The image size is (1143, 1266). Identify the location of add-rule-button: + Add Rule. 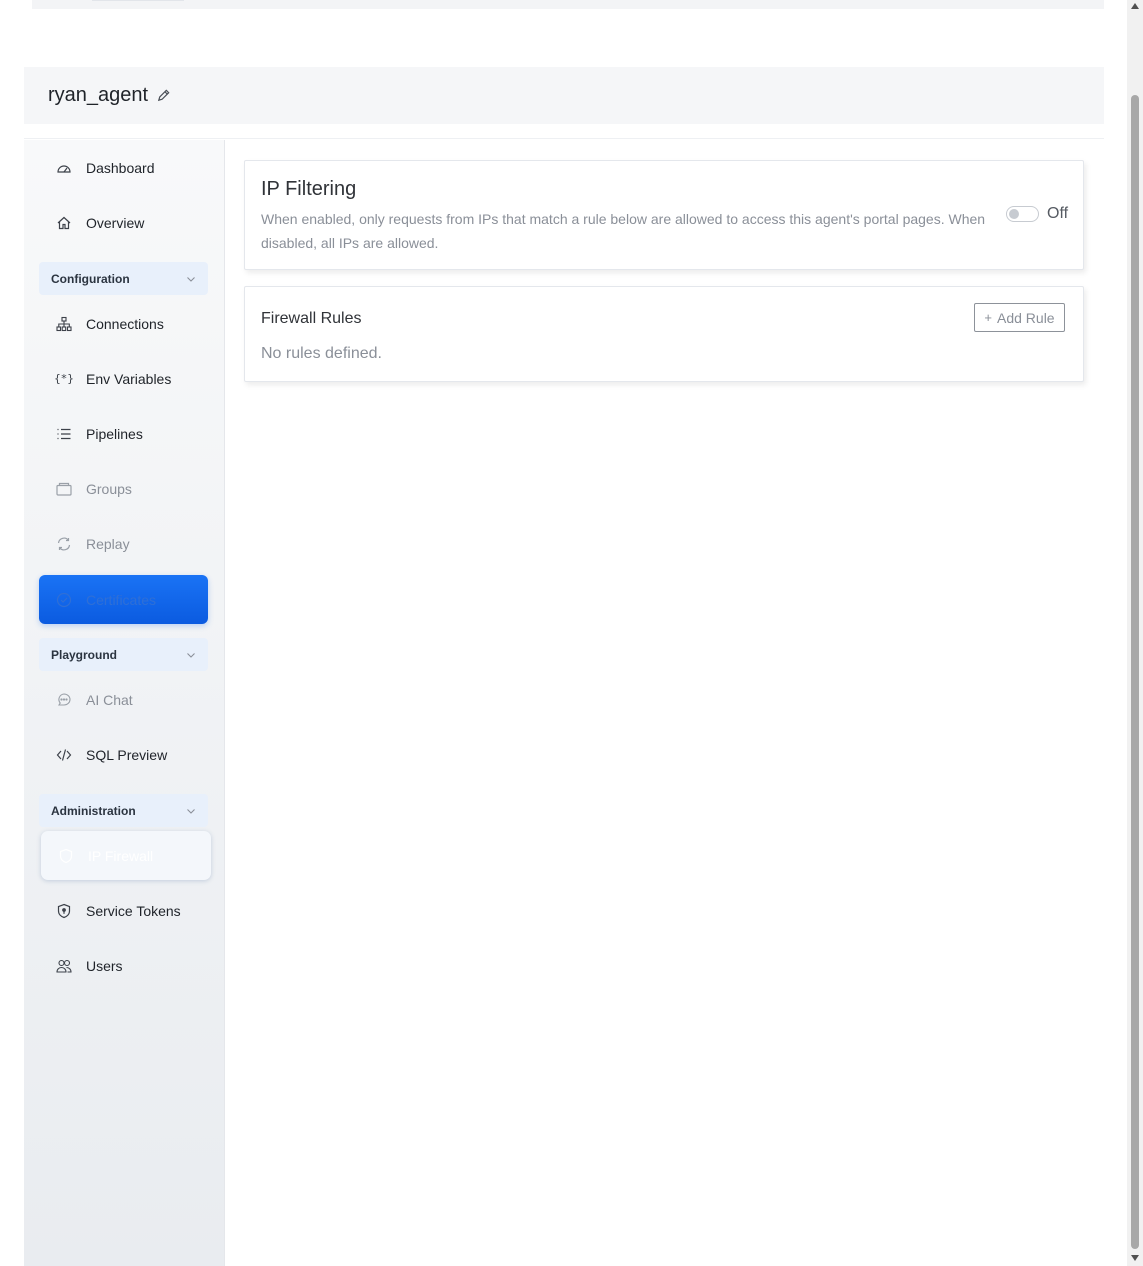
(1019, 317).